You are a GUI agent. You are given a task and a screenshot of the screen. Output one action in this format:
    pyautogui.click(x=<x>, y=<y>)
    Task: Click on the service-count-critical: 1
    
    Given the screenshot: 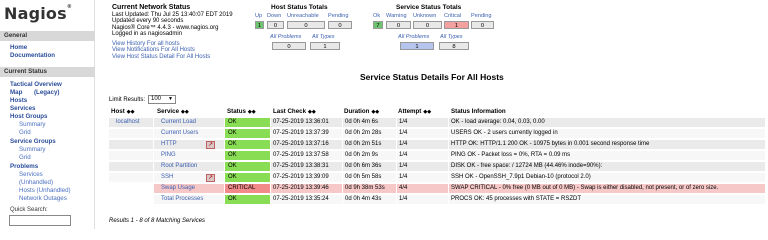 What is the action you would take?
    pyautogui.click(x=456, y=25)
    